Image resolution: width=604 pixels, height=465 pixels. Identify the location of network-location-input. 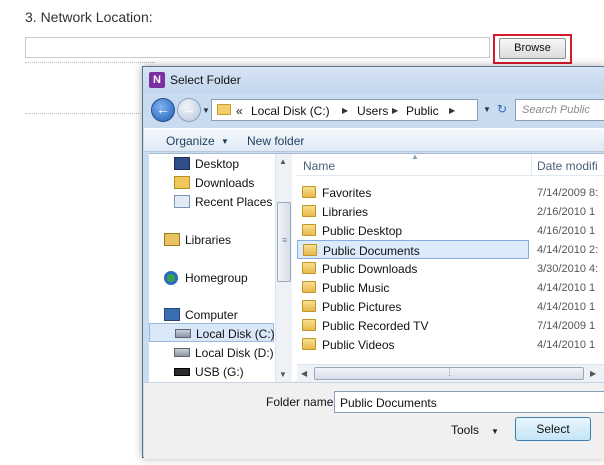
(257, 47).